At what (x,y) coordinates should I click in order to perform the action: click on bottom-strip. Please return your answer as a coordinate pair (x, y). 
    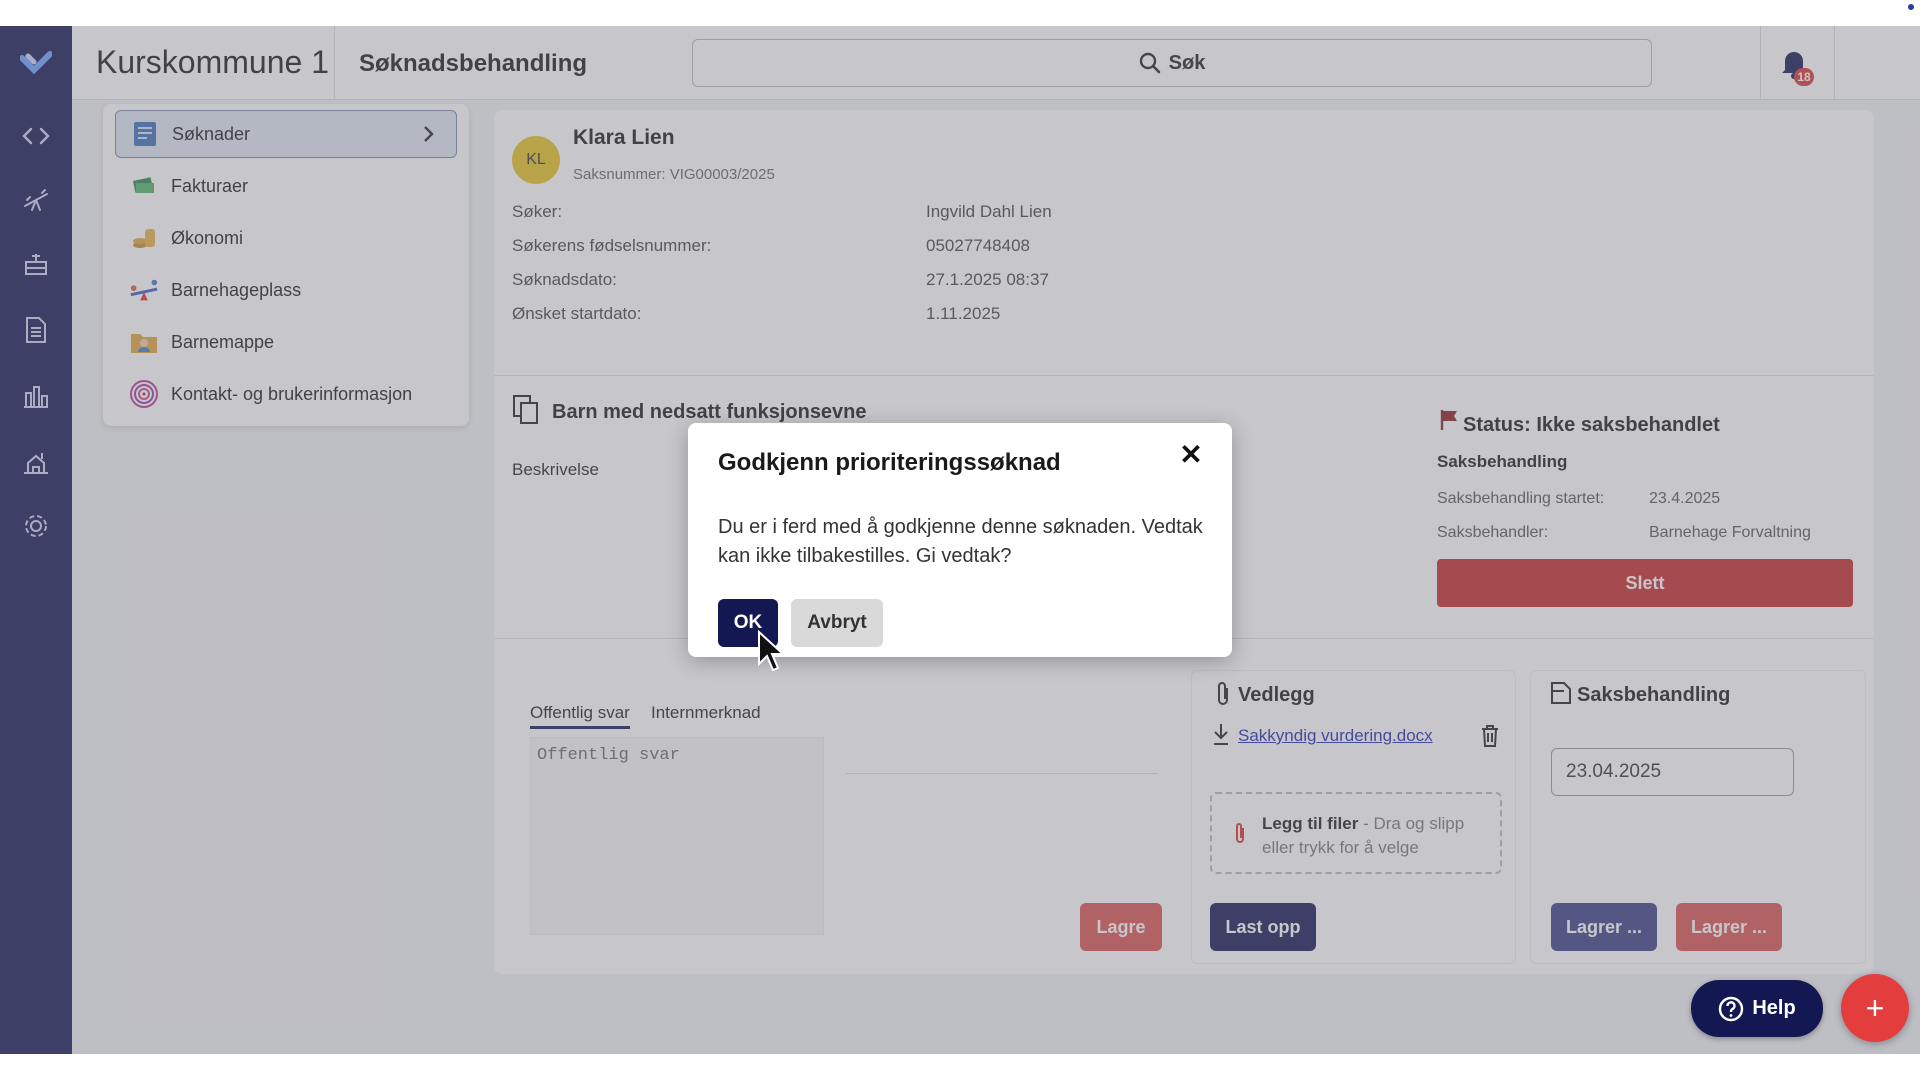
    Looking at the image, I should click on (960, 1067).